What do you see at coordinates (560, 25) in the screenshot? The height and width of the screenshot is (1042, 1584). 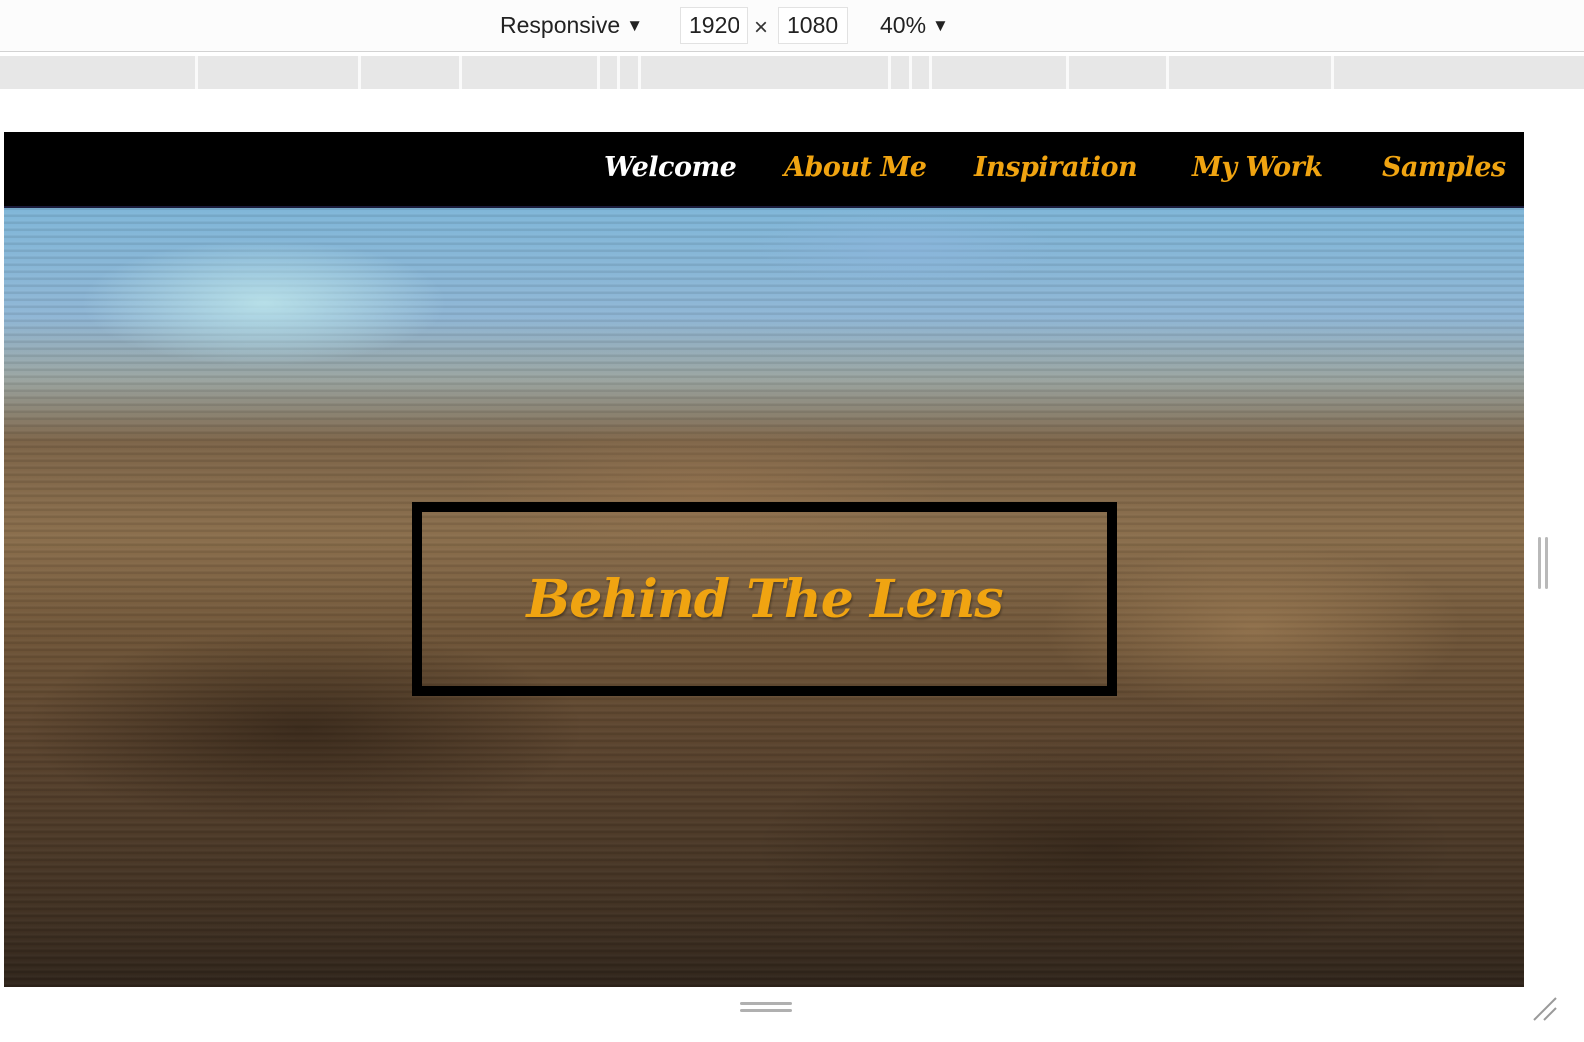 I see `device-label: Responsive` at bounding box center [560, 25].